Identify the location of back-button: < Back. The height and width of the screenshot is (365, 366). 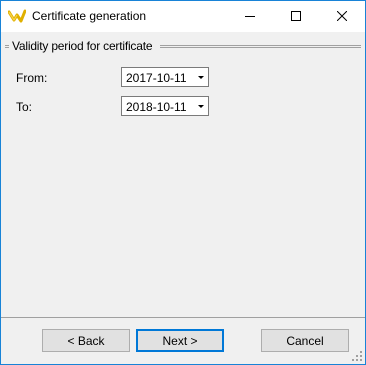
(86, 340).